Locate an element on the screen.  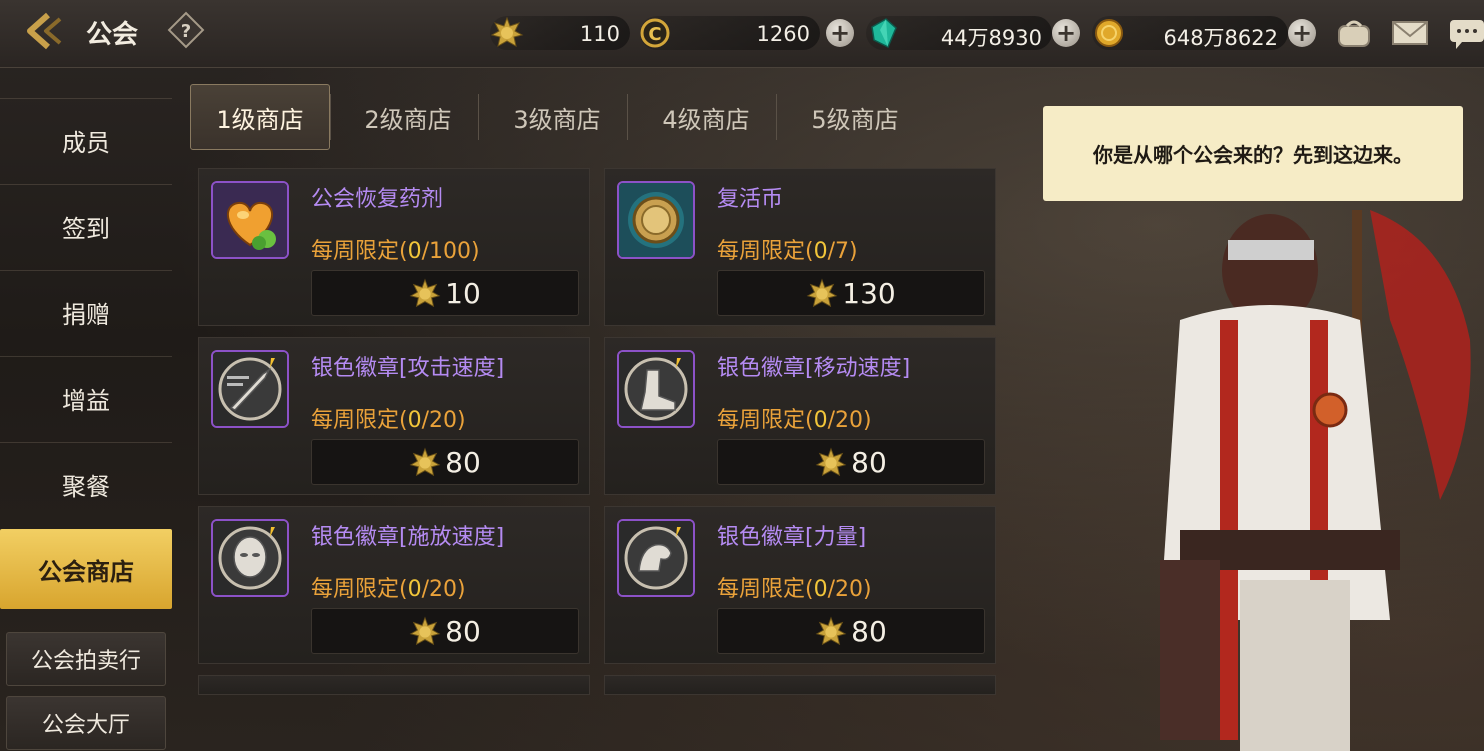
add-gold-button: + is located at coordinates (1302, 33).